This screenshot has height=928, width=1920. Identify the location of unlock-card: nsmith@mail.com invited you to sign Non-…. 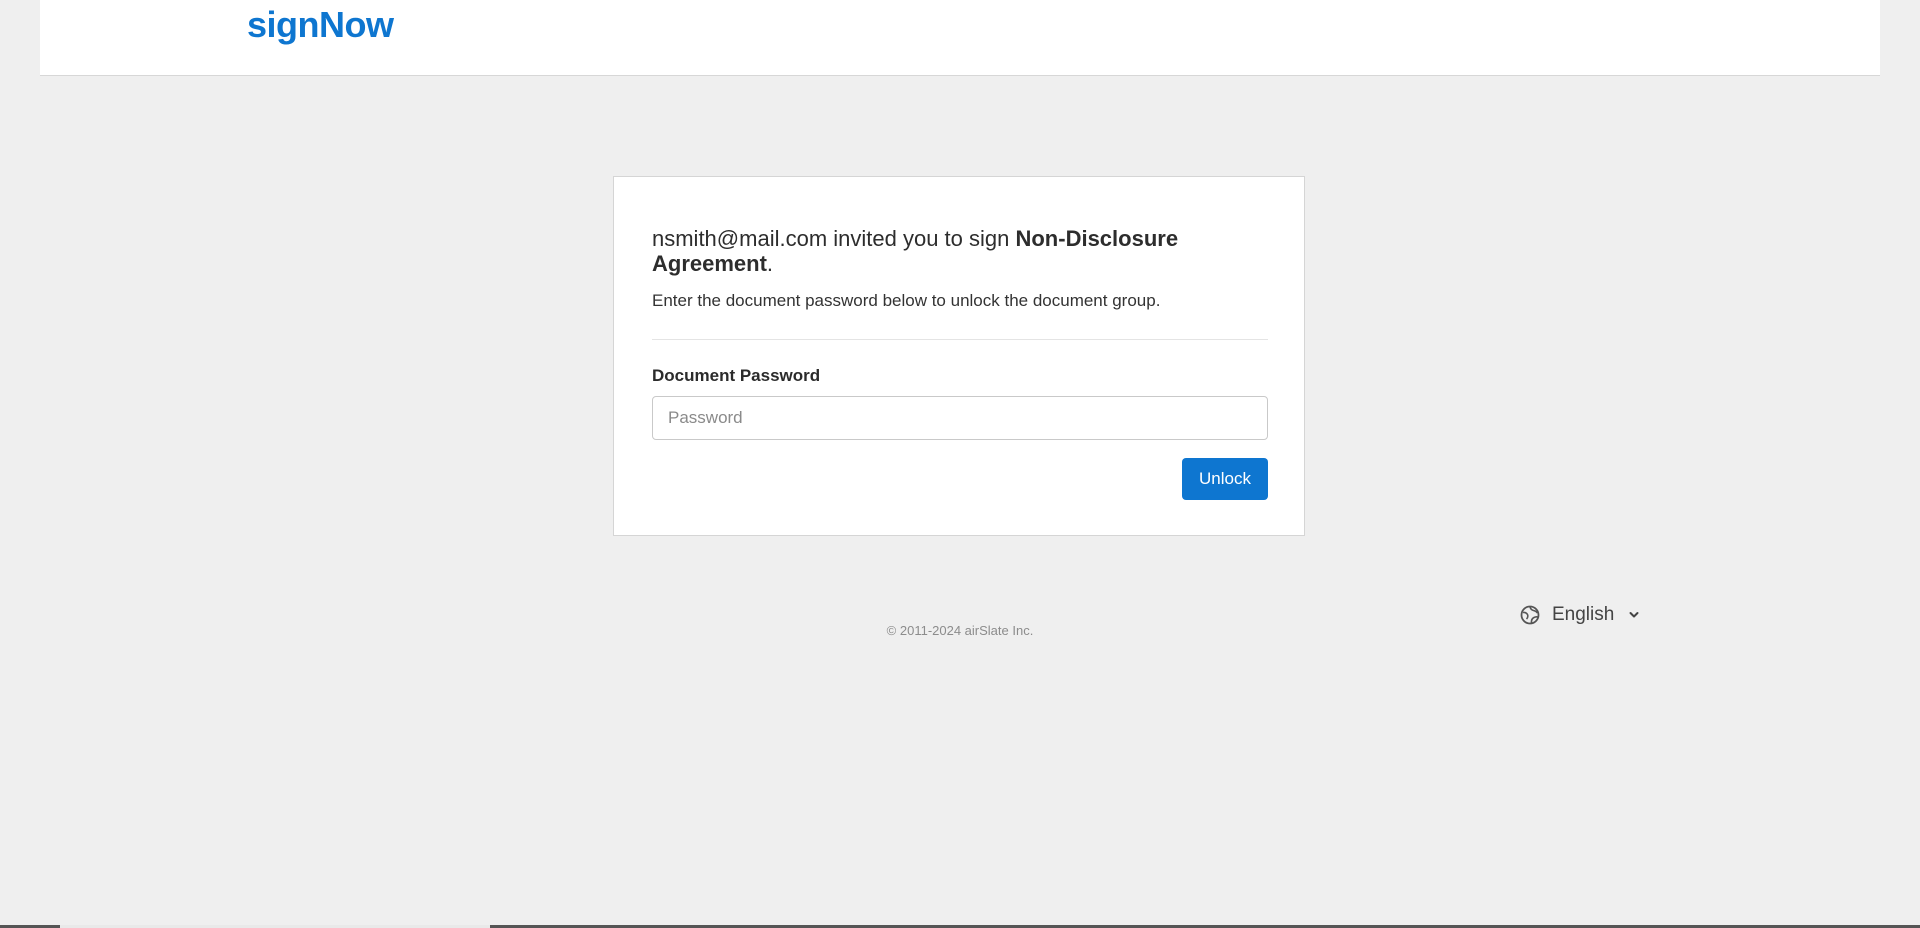
(959, 356).